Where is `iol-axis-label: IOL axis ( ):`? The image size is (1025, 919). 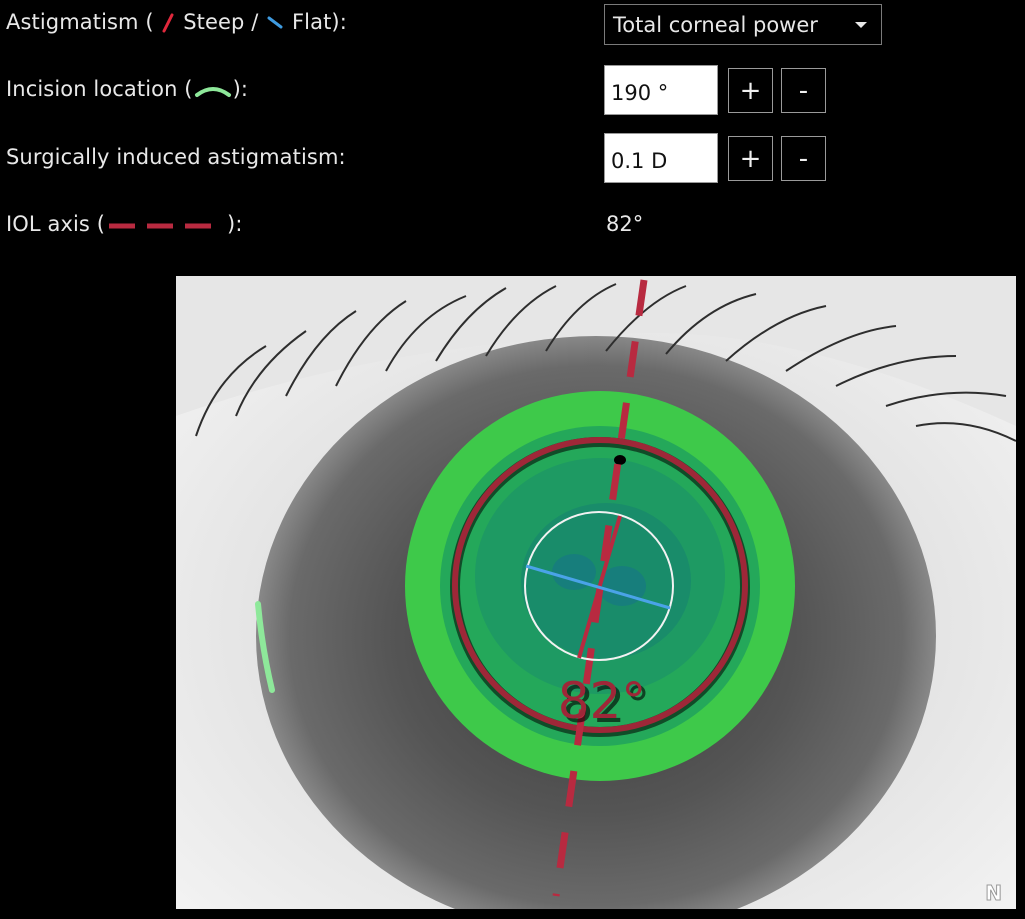
iol-axis-label: IOL axis ( ): is located at coordinates (124, 224).